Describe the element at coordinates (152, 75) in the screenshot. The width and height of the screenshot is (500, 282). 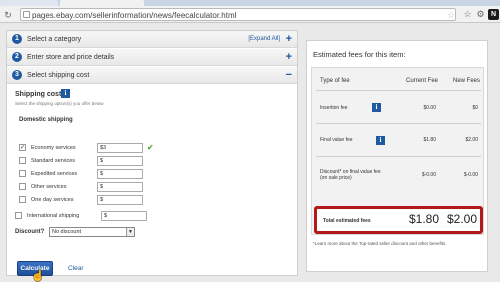
I see `step-shipping-cost: 3 Select shipping cost −` at that location.